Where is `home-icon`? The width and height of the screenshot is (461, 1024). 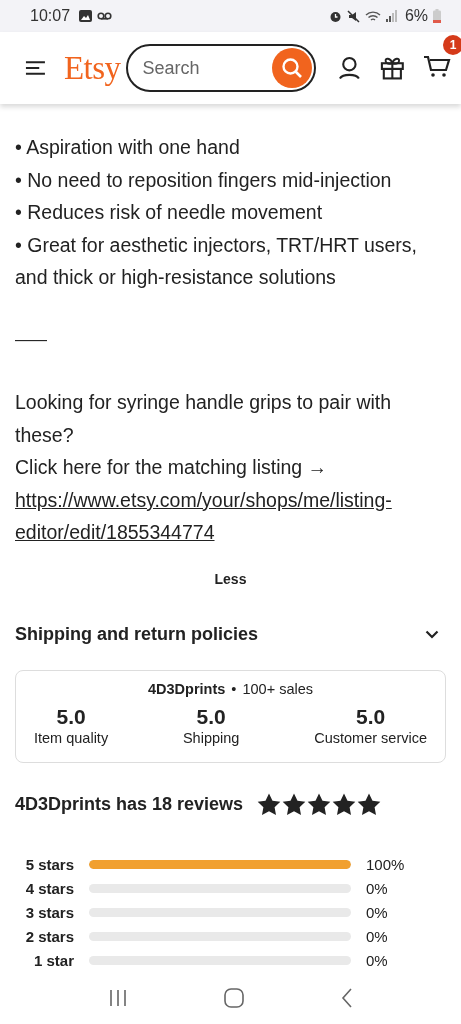
home-icon is located at coordinates (234, 997).